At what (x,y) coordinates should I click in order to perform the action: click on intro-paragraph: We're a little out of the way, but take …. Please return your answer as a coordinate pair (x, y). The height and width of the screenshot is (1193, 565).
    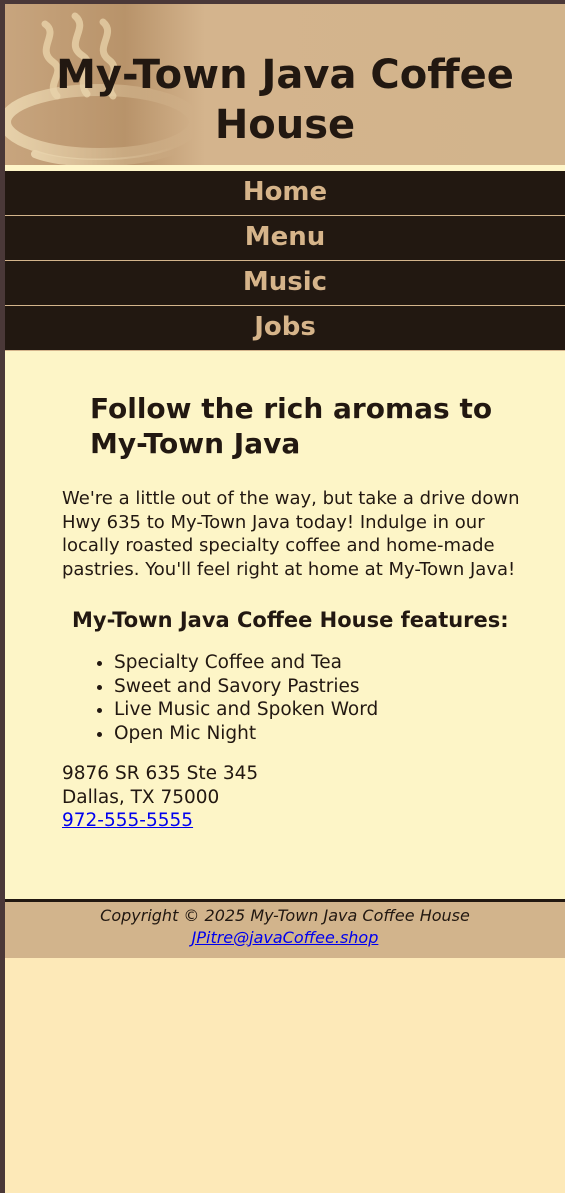
    Looking at the image, I should click on (291, 534).